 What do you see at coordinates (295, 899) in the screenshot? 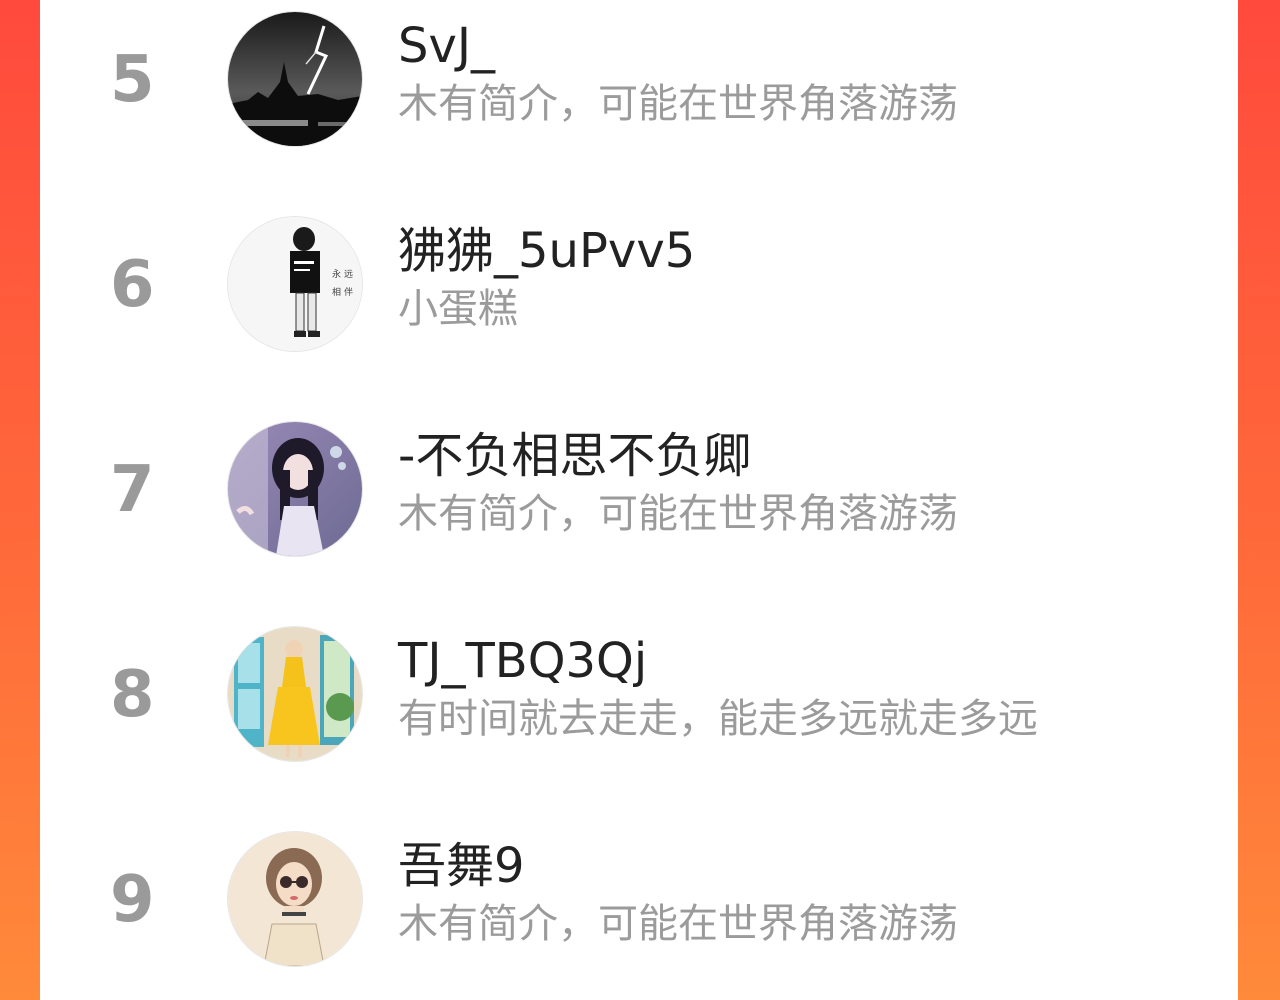
I see `illustrated-girl-avatar` at bounding box center [295, 899].